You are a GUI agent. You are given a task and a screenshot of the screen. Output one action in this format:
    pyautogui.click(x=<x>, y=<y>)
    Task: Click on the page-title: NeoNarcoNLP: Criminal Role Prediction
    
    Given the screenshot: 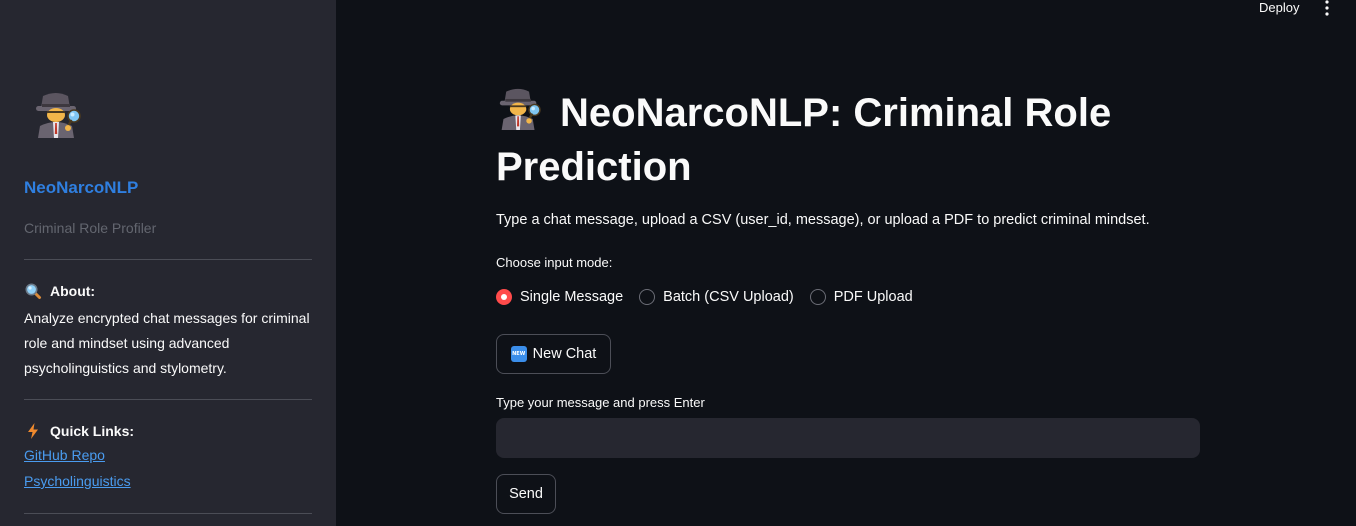 What is the action you would take?
    pyautogui.click(x=846, y=140)
    